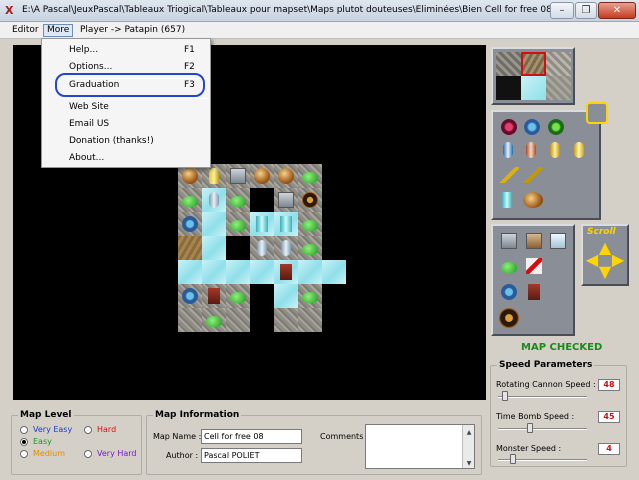 The height and width of the screenshot is (480, 639). What do you see at coordinates (469, 462) in the screenshot?
I see `scroll-down-arrow-icon: ▼` at bounding box center [469, 462].